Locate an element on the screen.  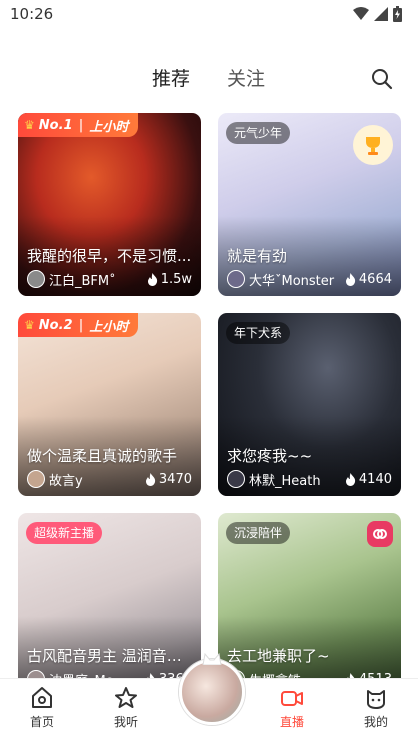
live-card: 超级新主播 古风配音男主 温润音腔... 沈墨庭_Mo 3361 is located at coordinates (109, 604).